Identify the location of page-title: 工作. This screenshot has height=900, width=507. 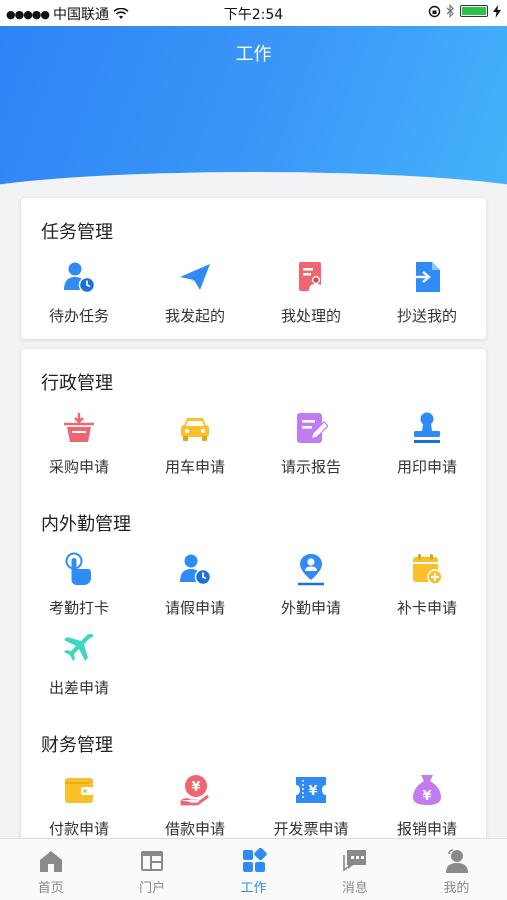
(253, 54).